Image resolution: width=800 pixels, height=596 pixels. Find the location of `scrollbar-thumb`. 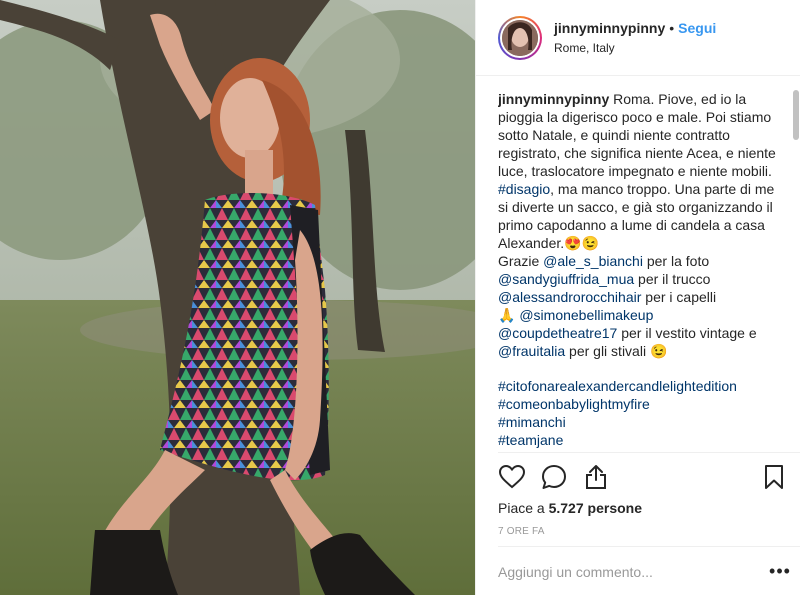

scrollbar-thumb is located at coordinates (796, 115).